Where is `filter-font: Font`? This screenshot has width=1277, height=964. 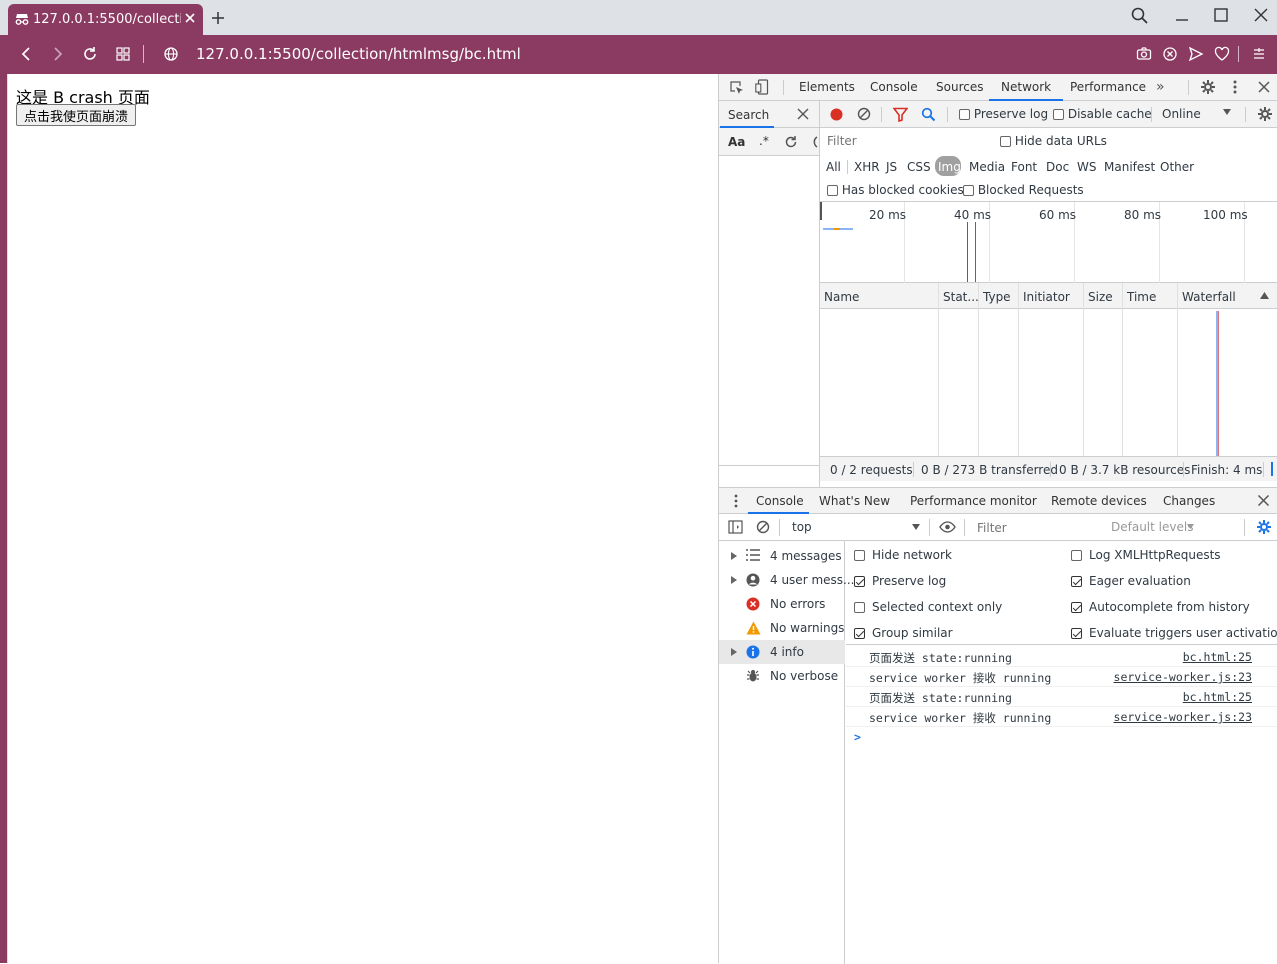
filter-font: Font is located at coordinates (1024, 167).